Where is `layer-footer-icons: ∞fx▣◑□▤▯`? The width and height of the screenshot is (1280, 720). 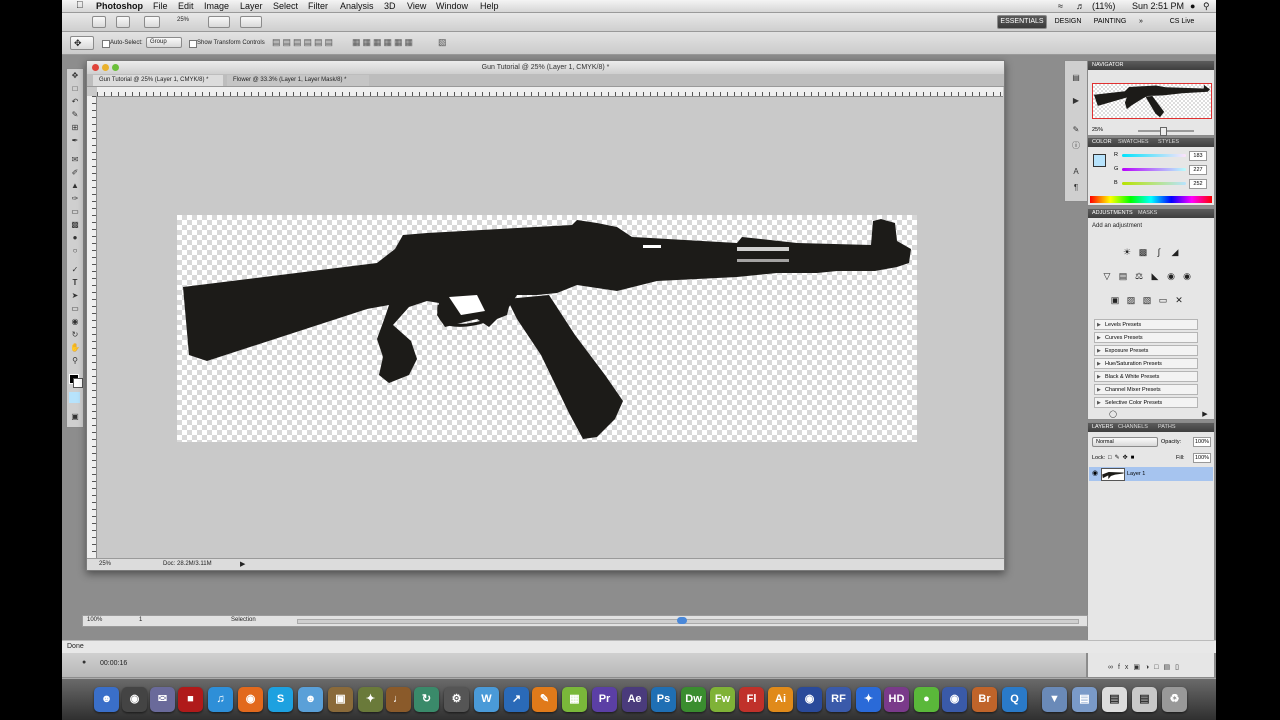 layer-footer-icons: ∞fx▣◑□▤▯ is located at coordinates (1146, 667).